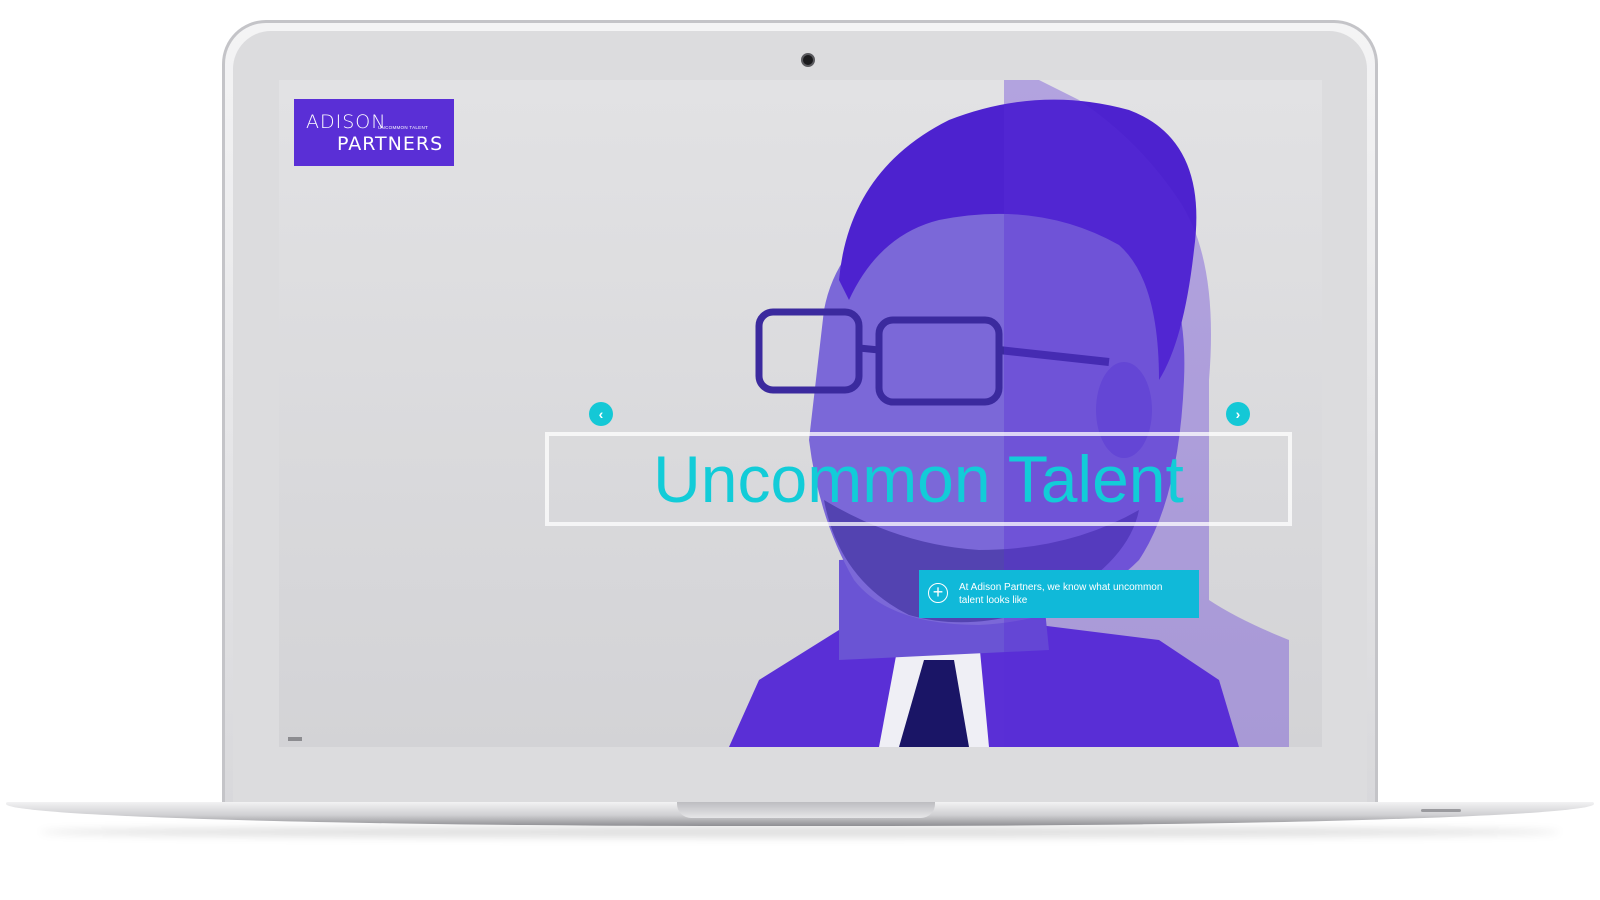  I want to click on chevron-right-icon: ›, so click(1238, 414).